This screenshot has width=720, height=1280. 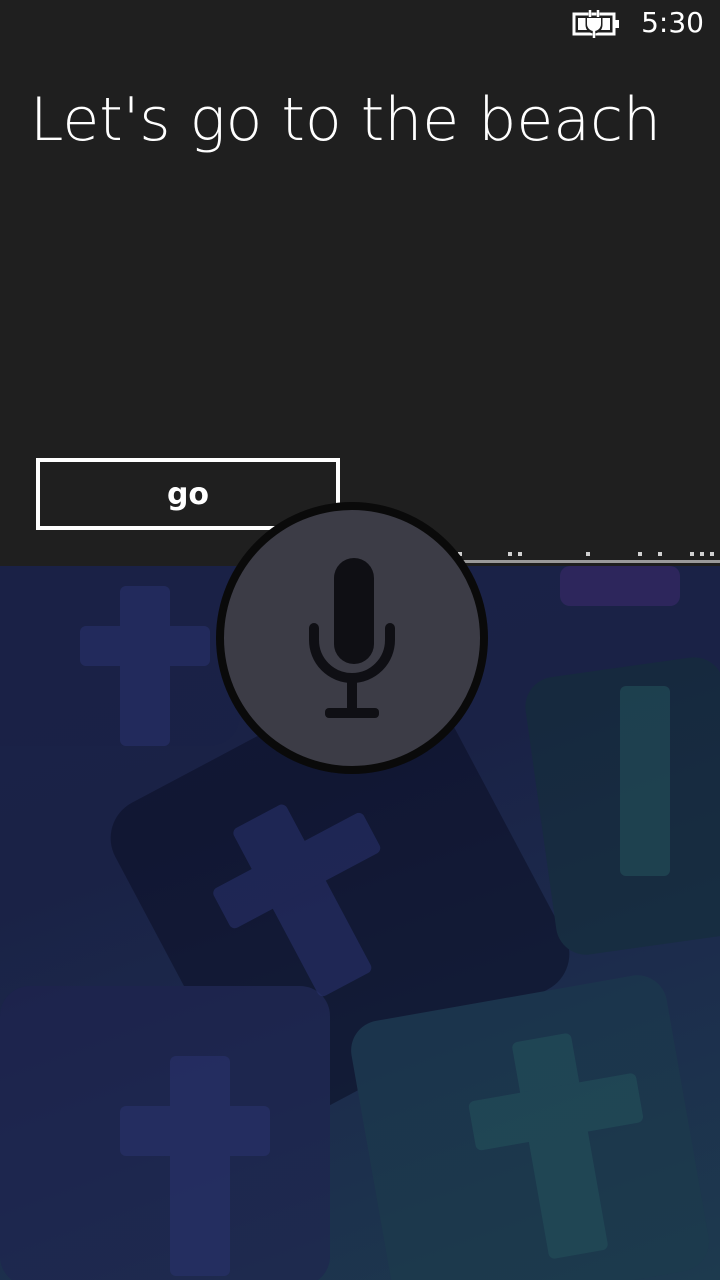 I want to click on status-bar: 5:30, so click(x=360, y=24).